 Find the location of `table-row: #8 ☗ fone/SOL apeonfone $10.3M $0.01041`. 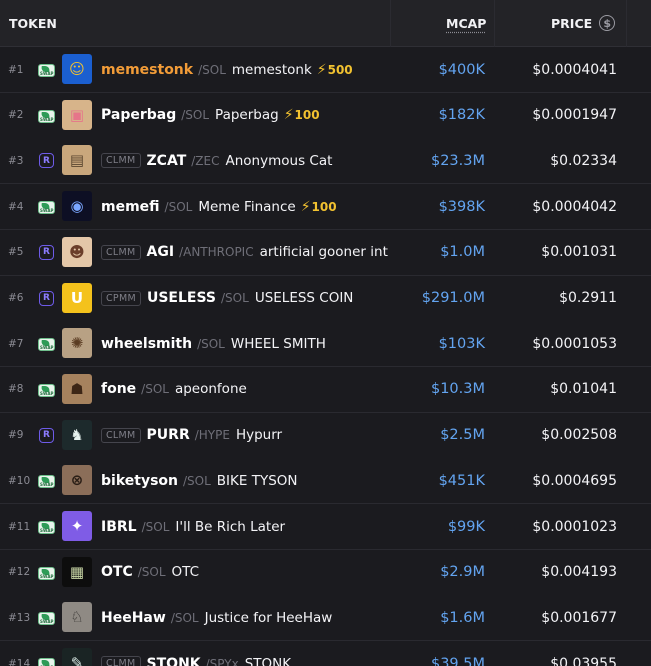

table-row: #8 ☗ fone/SOL apeonfone $10.3M $0.01041 is located at coordinates (325, 389).